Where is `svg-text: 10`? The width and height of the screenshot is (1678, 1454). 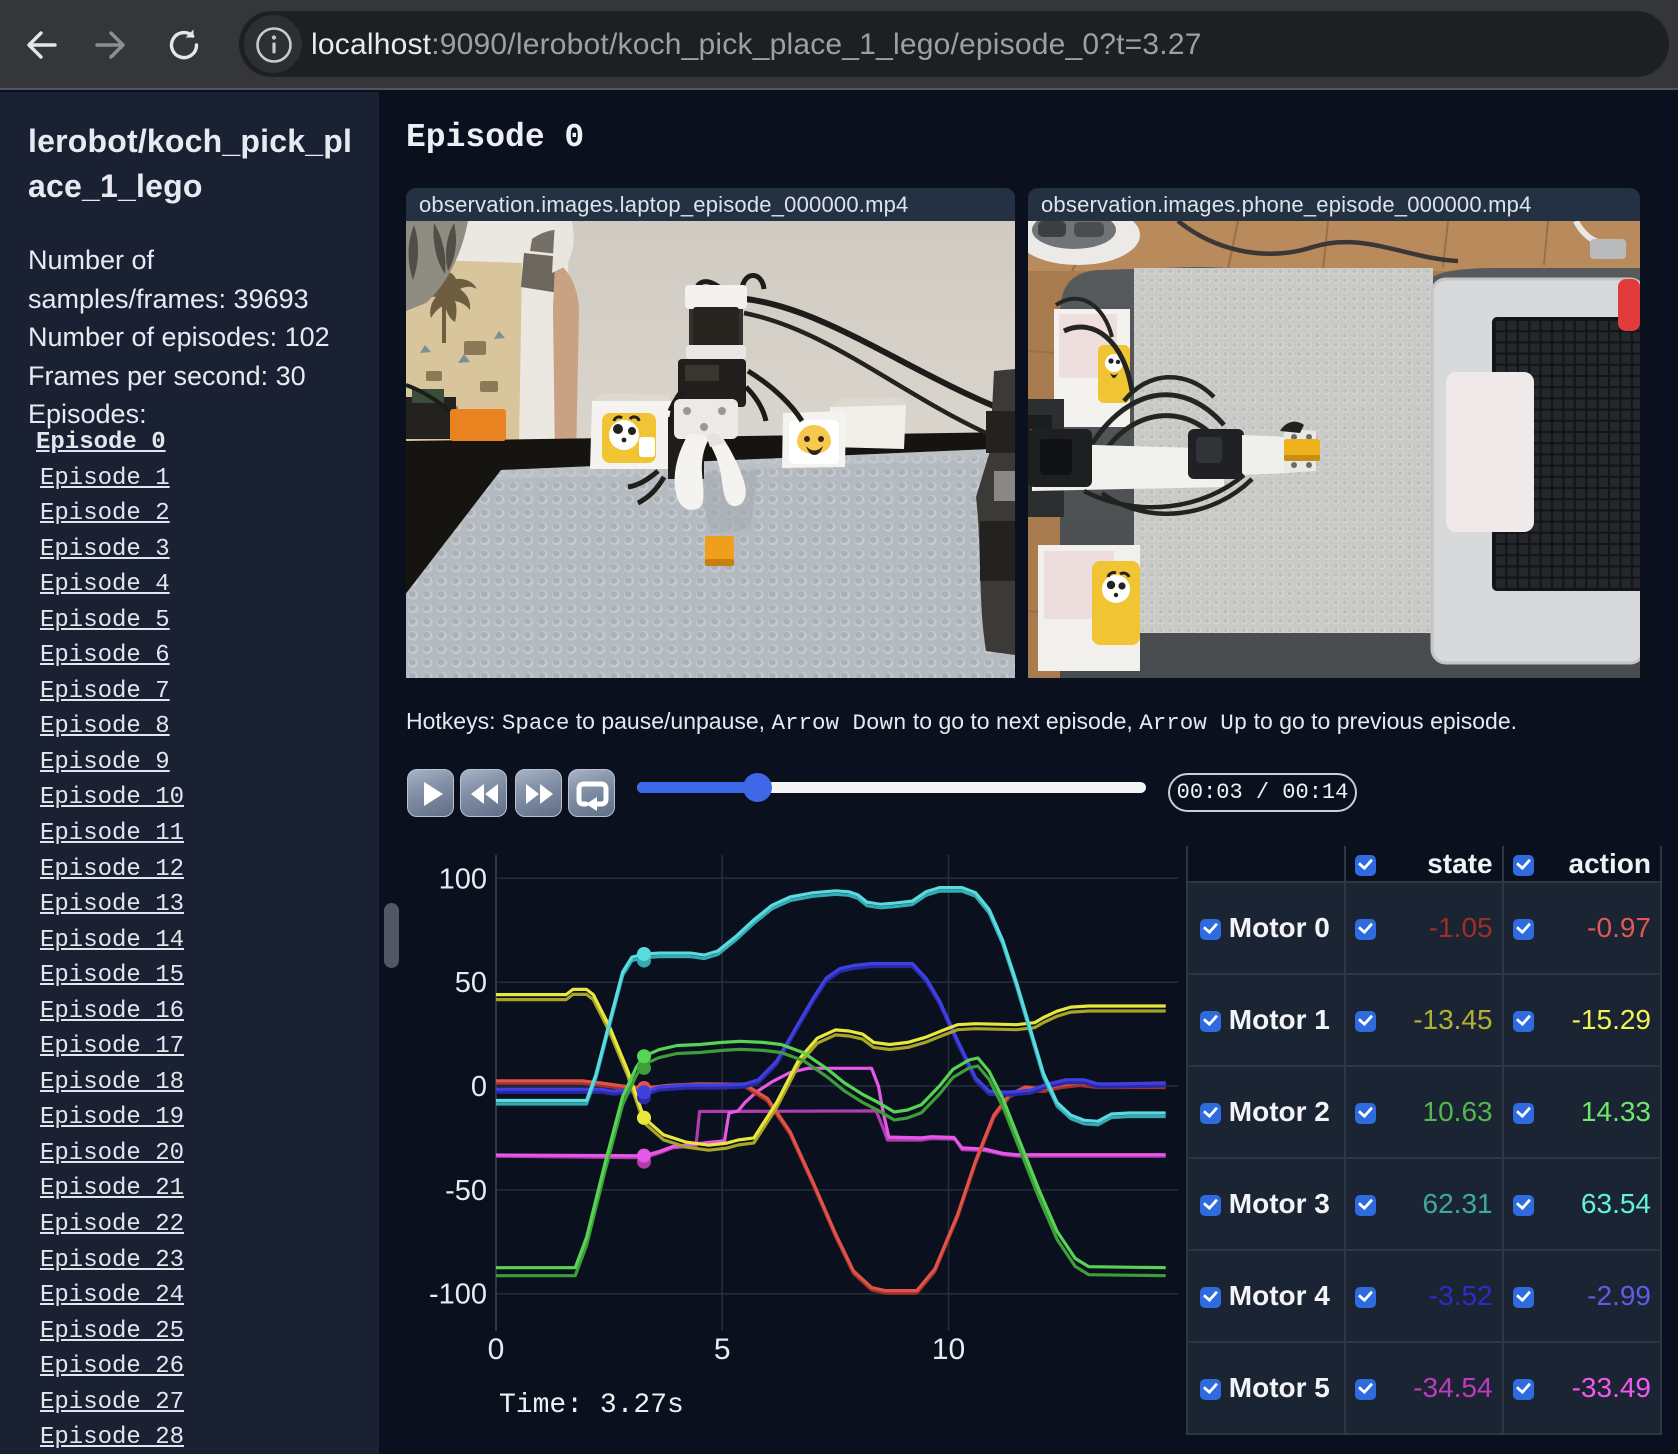
svg-text: 10 is located at coordinates (948, 1349).